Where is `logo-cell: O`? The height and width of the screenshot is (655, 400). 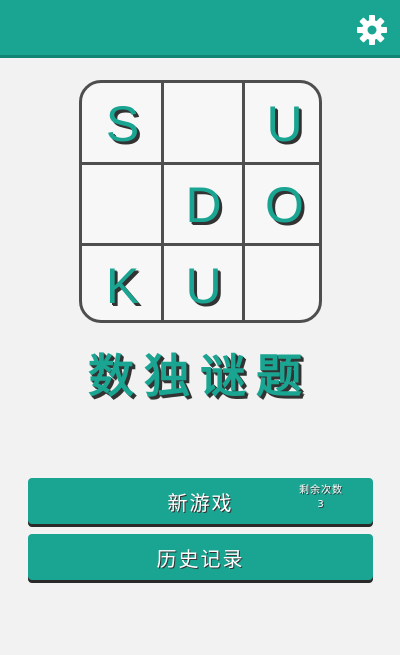 logo-cell: O is located at coordinates (284, 204).